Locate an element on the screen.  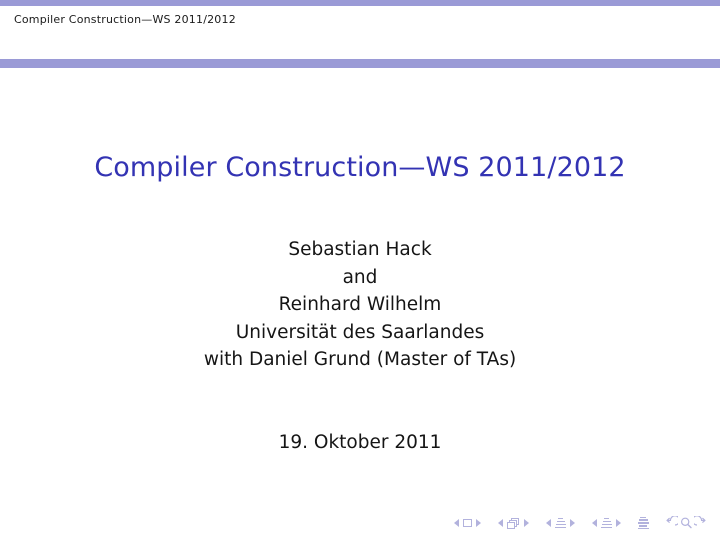
slide-indicator-button is located at coordinates (467, 523).